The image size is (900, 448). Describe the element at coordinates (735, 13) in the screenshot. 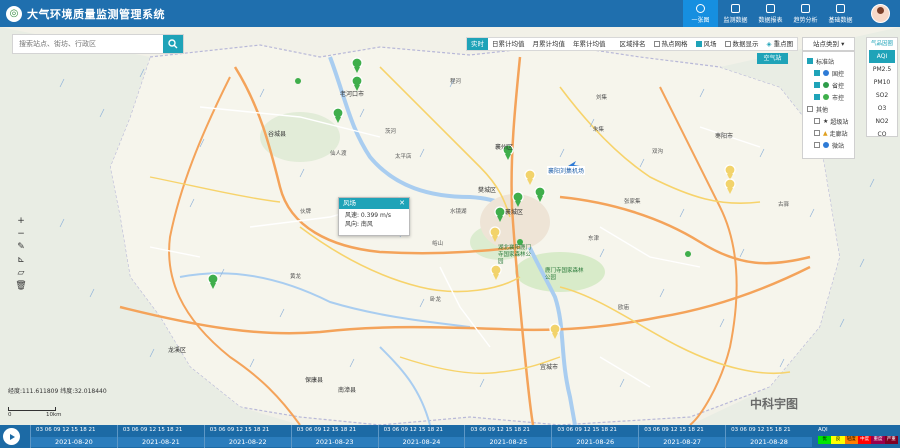

I see `nav-monitor-data: 监测数据` at that location.